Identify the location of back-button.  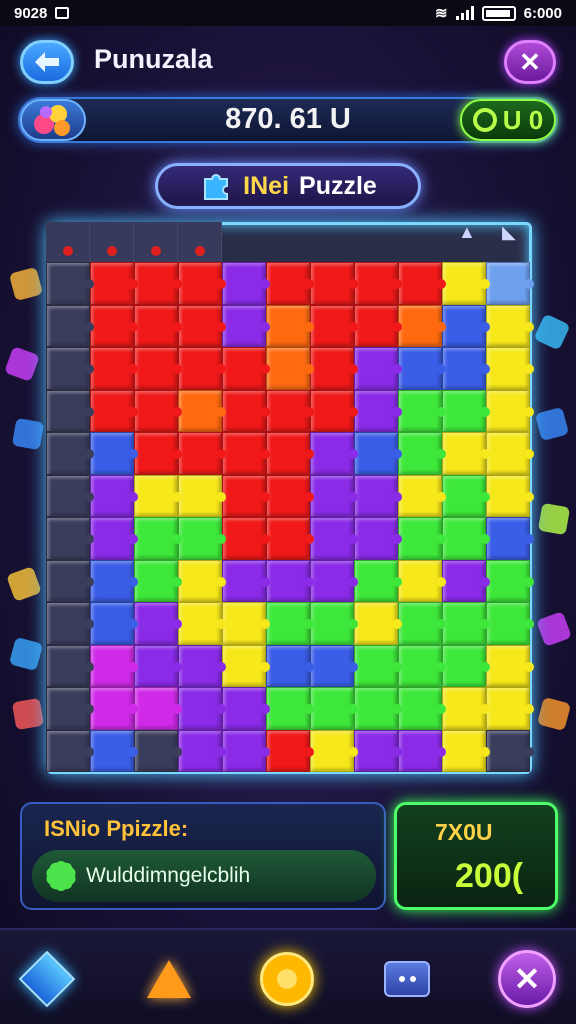
(47, 62).